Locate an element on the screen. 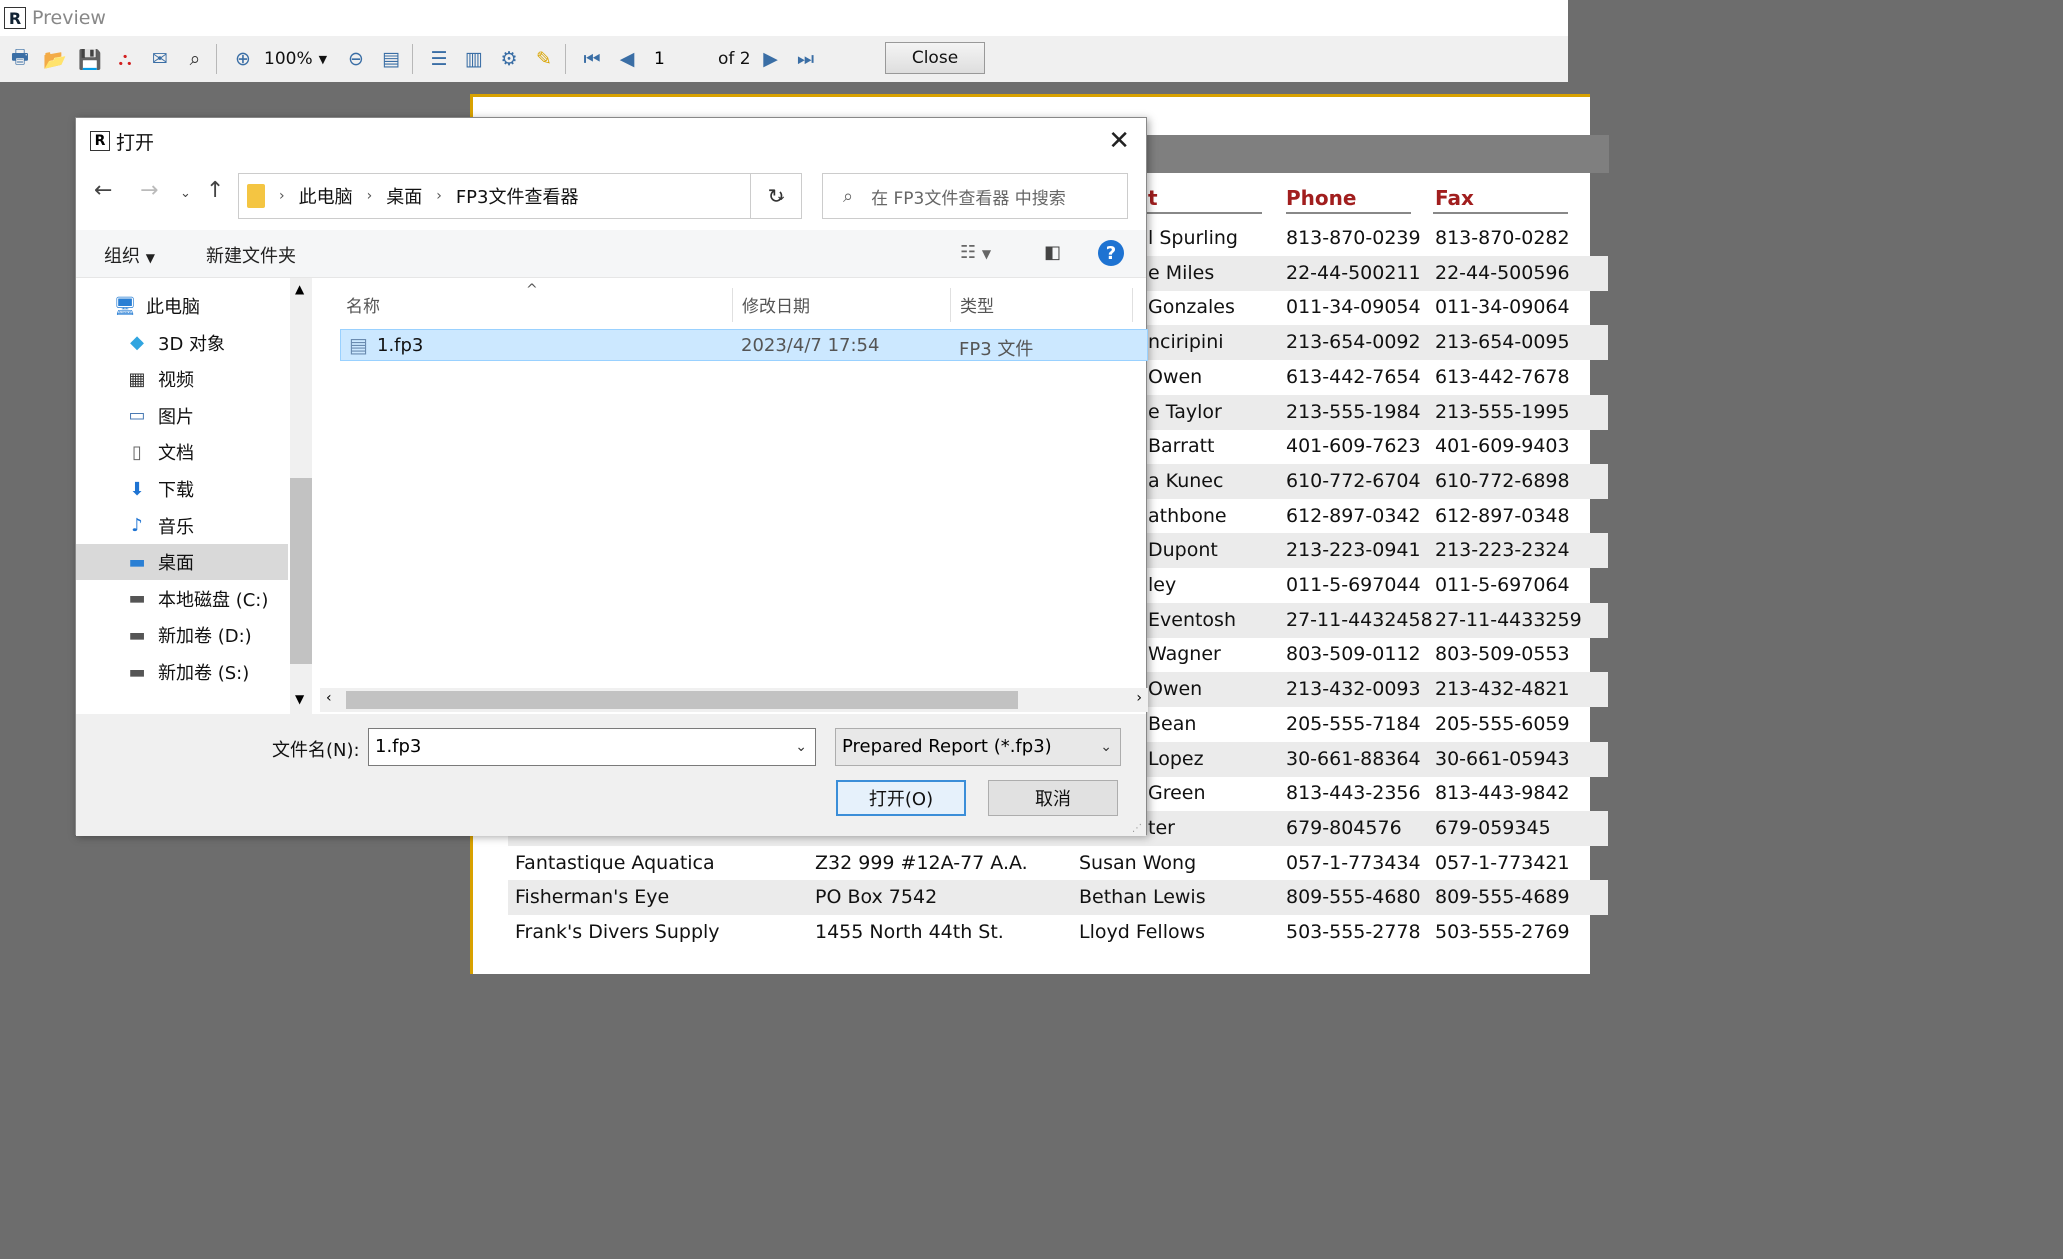 This screenshot has width=2063, height=1259. breadcrumb-item: 桌面 is located at coordinates (404, 196).